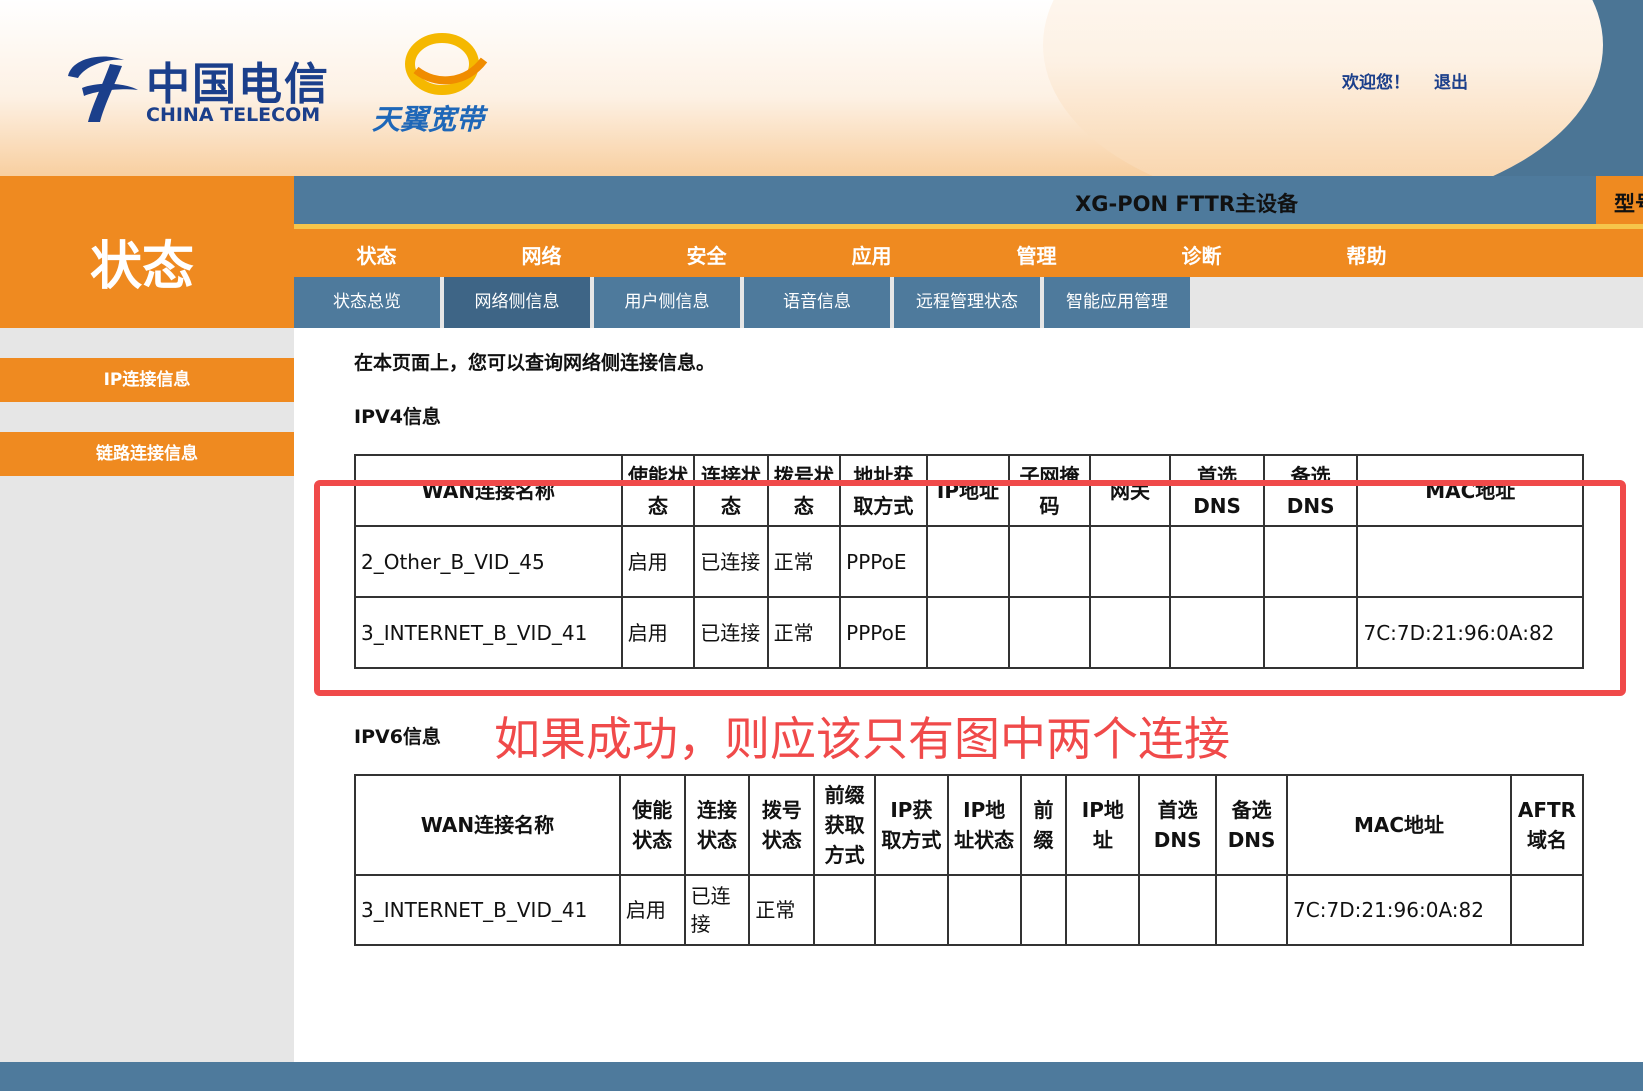 This screenshot has height=1091, width=1643. Describe the element at coordinates (668, 302) in the screenshot. I see `tab-user-side-info: 用户侧信息` at that location.